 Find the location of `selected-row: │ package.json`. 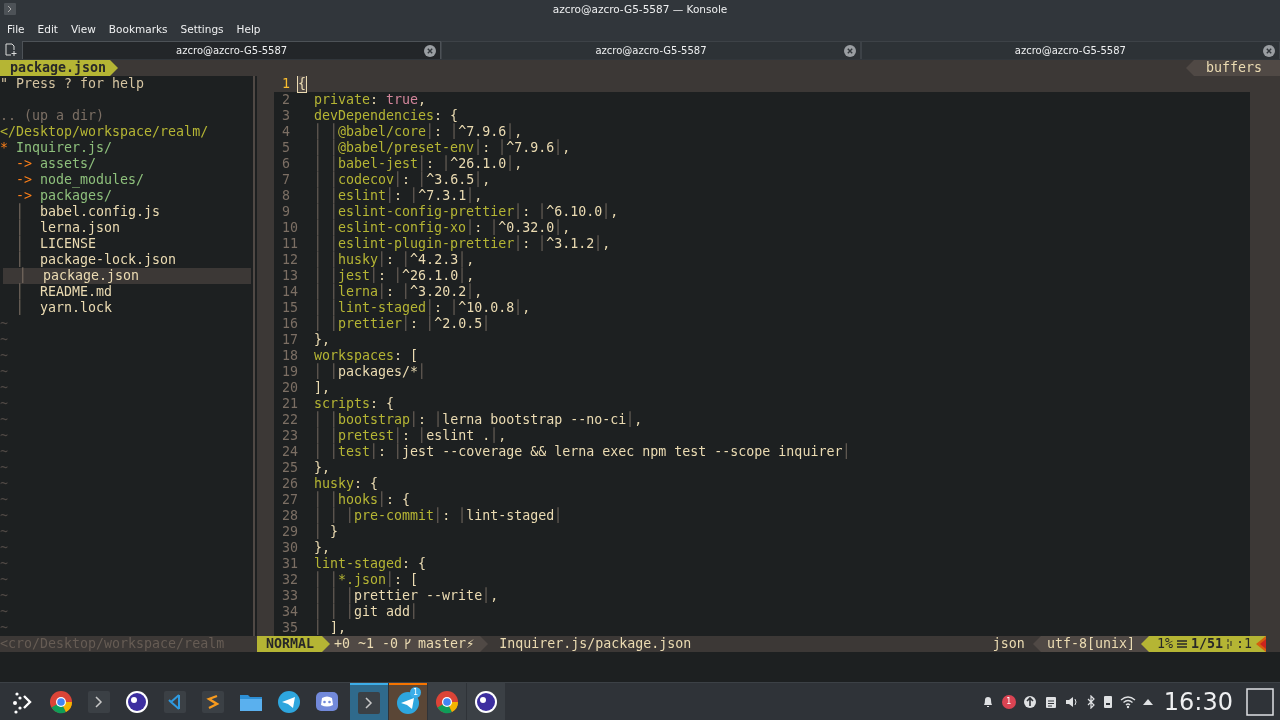

selected-row: │ package.json is located at coordinates (127, 276).